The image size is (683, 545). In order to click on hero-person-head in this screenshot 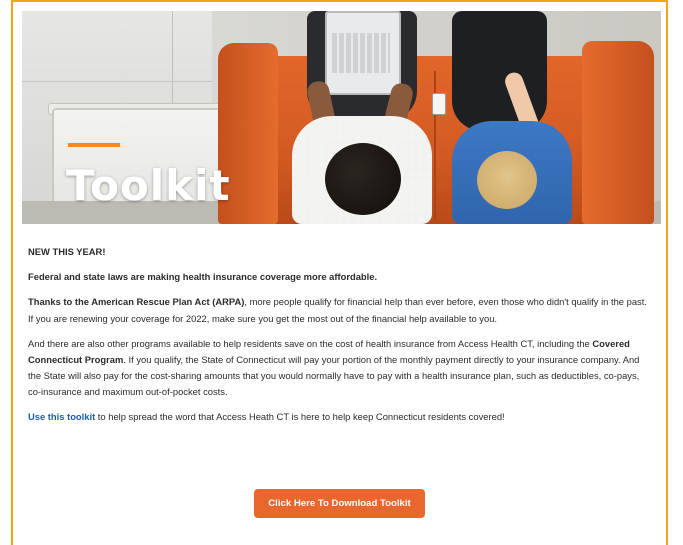, I will do `click(363, 179)`.